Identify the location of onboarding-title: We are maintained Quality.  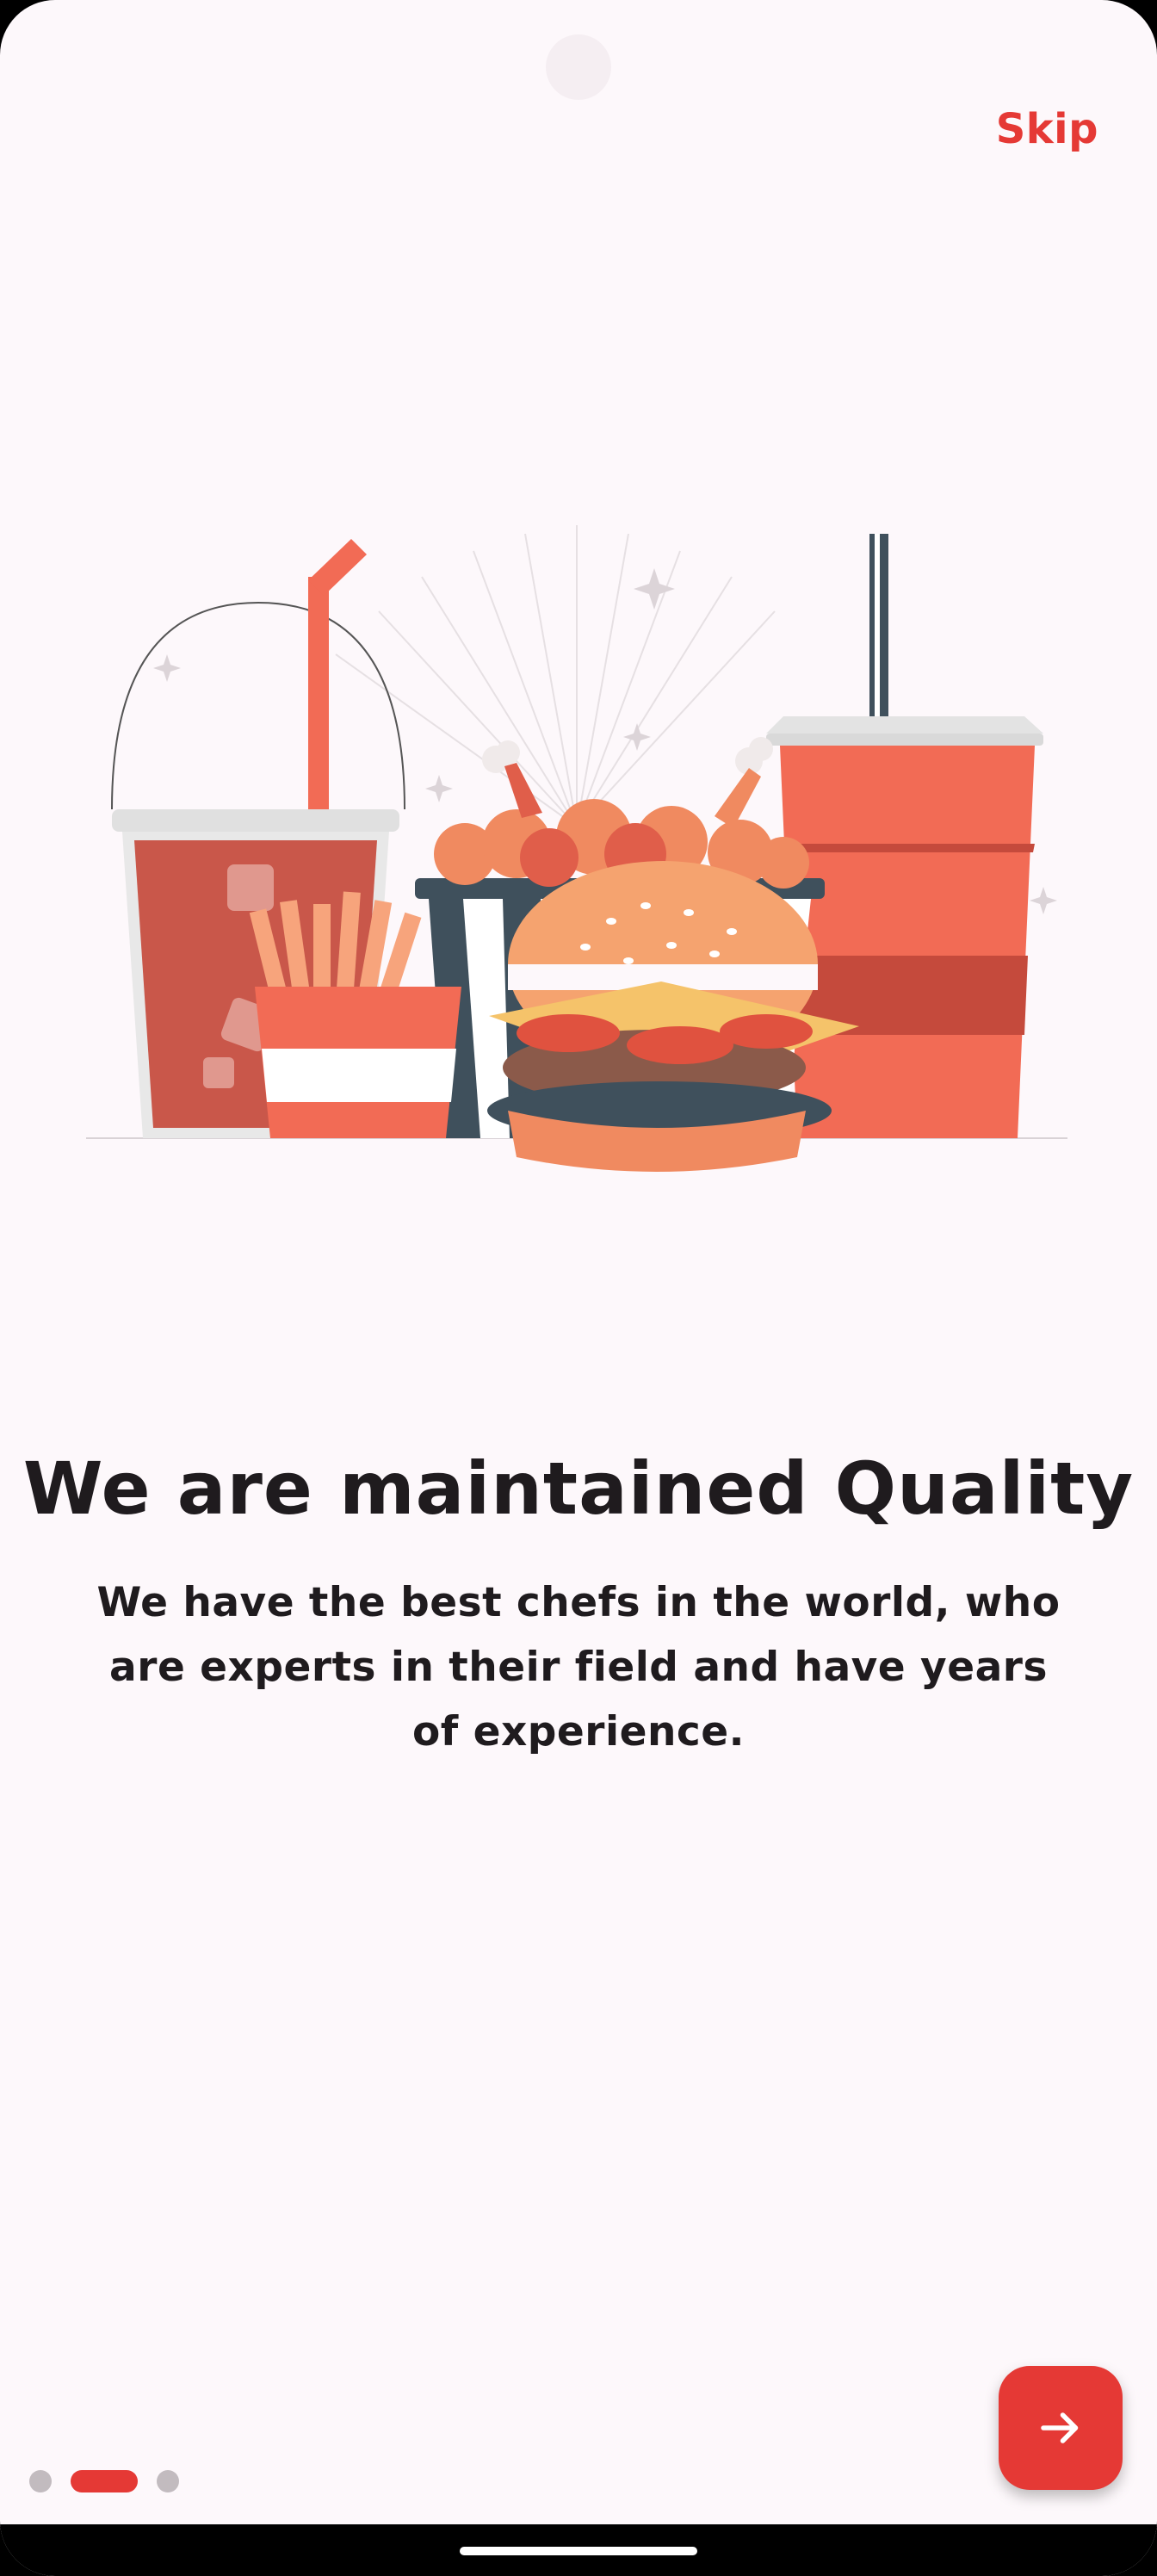
(579, 1489).